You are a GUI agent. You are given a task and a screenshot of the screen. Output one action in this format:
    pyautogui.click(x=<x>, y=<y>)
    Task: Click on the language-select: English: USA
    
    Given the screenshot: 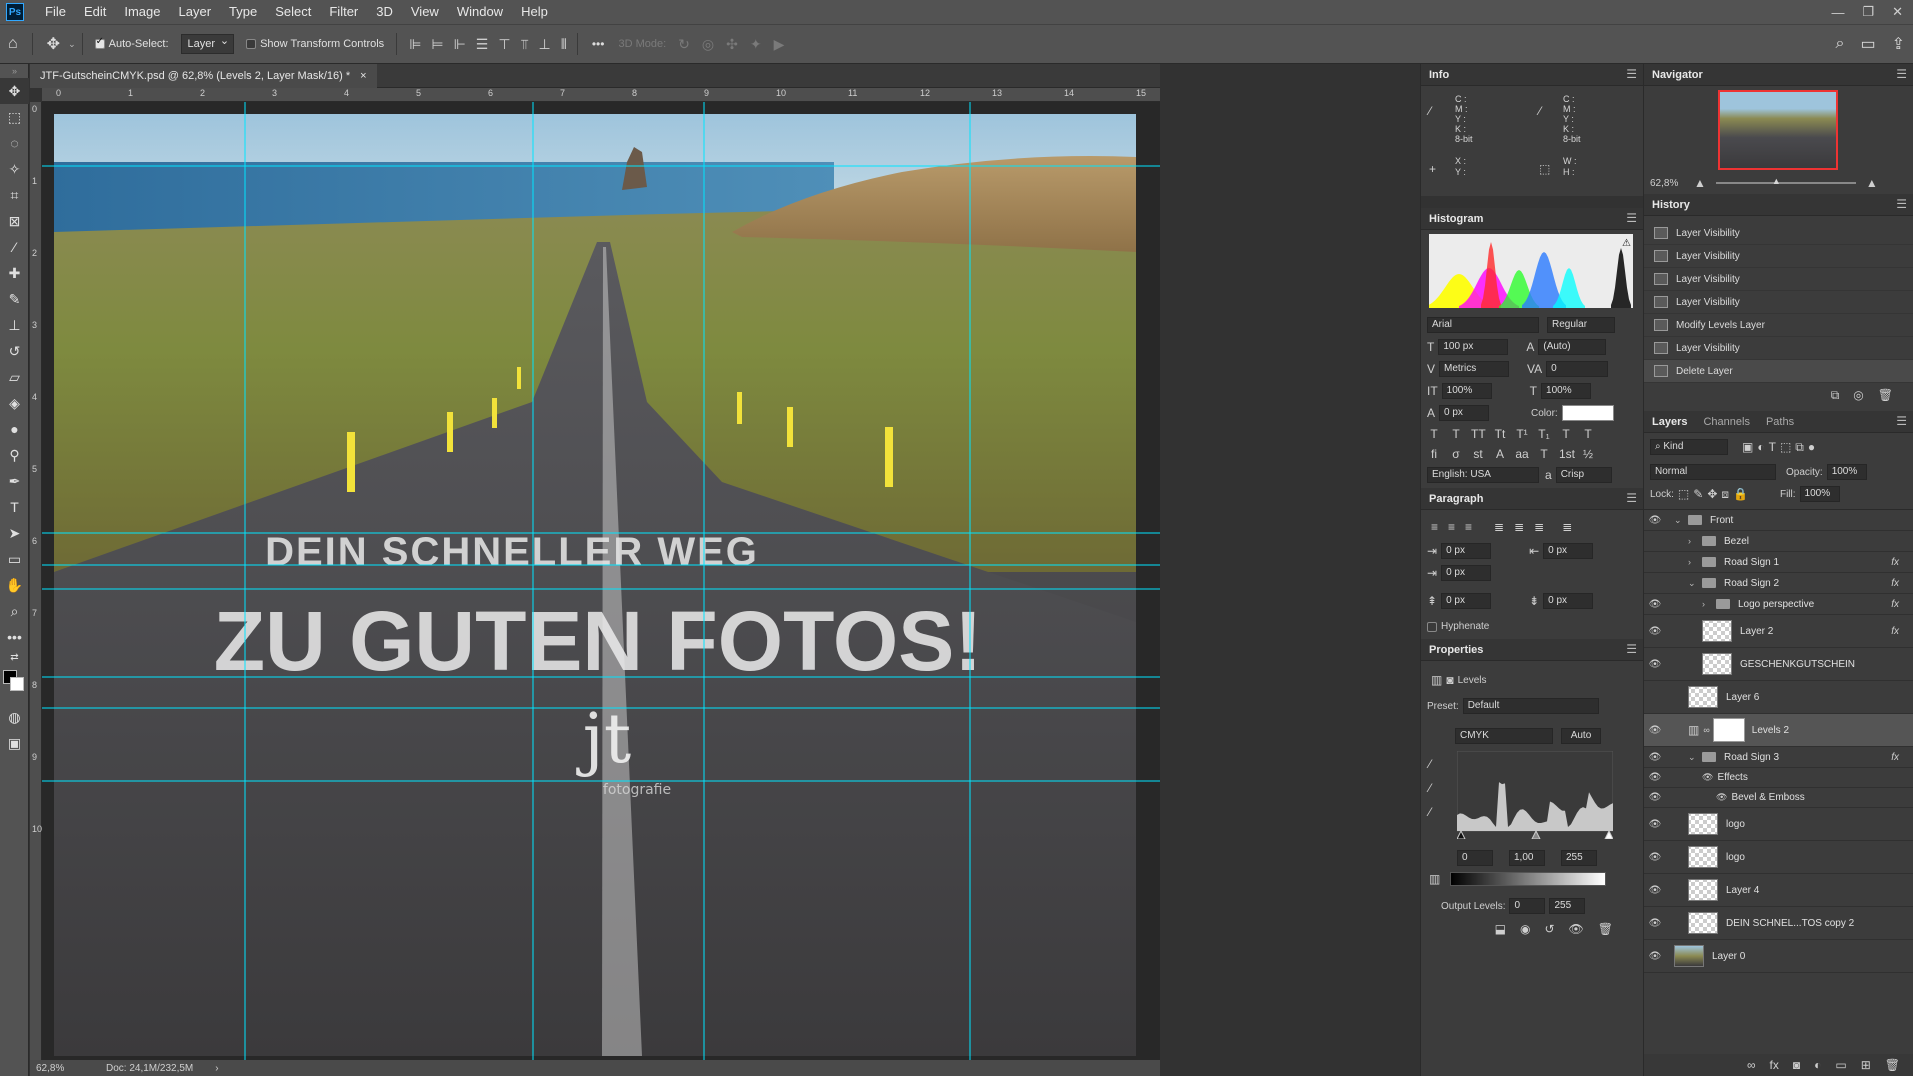 What is the action you would take?
    pyautogui.click(x=1483, y=475)
    